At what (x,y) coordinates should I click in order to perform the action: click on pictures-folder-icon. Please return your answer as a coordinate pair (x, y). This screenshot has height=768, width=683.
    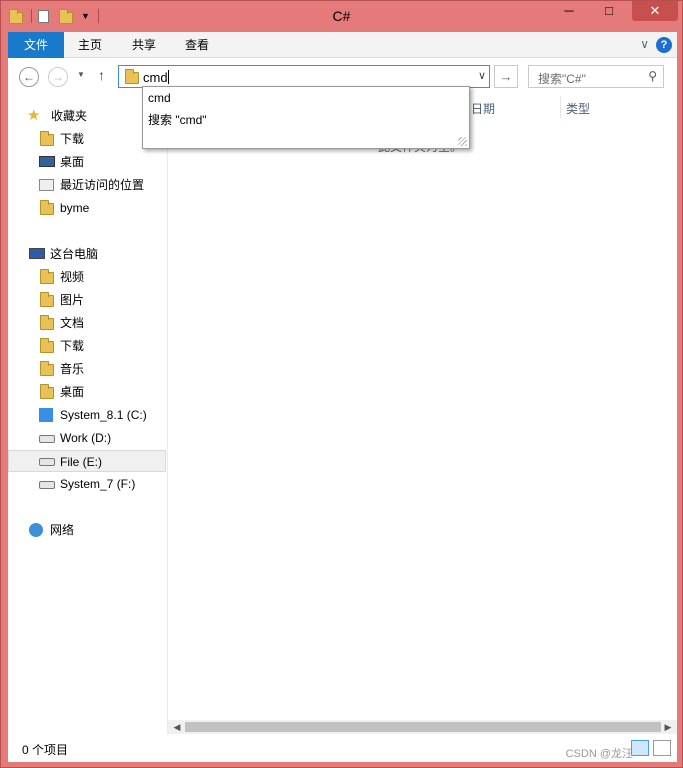
    Looking at the image, I should click on (47, 299).